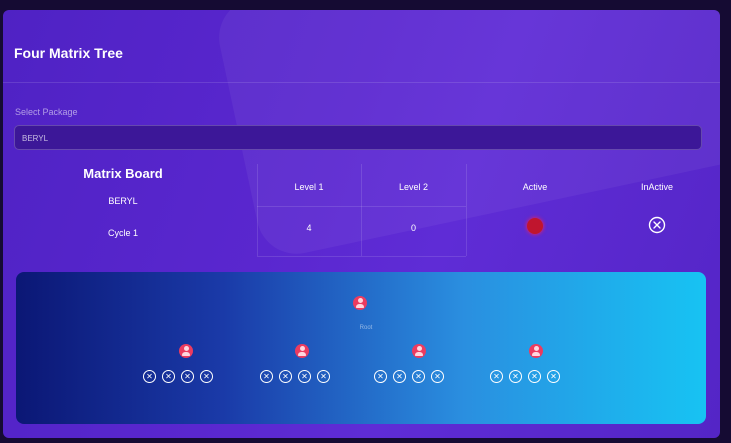  What do you see at coordinates (413, 228) in the screenshot?
I see `level2-value: 0` at bounding box center [413, 228].